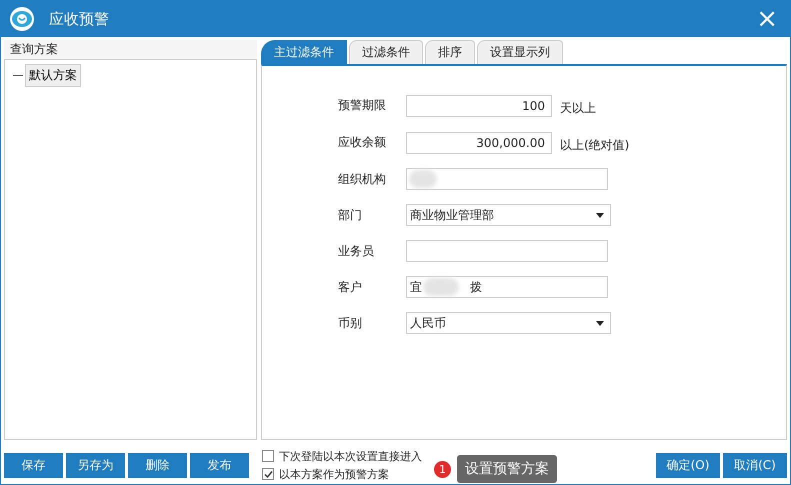 The width and height of the screenshot is (791, 485). Describe the element at coordinates (157, 465) in the screenshot. I see `scheme-button: 删除` at that location.